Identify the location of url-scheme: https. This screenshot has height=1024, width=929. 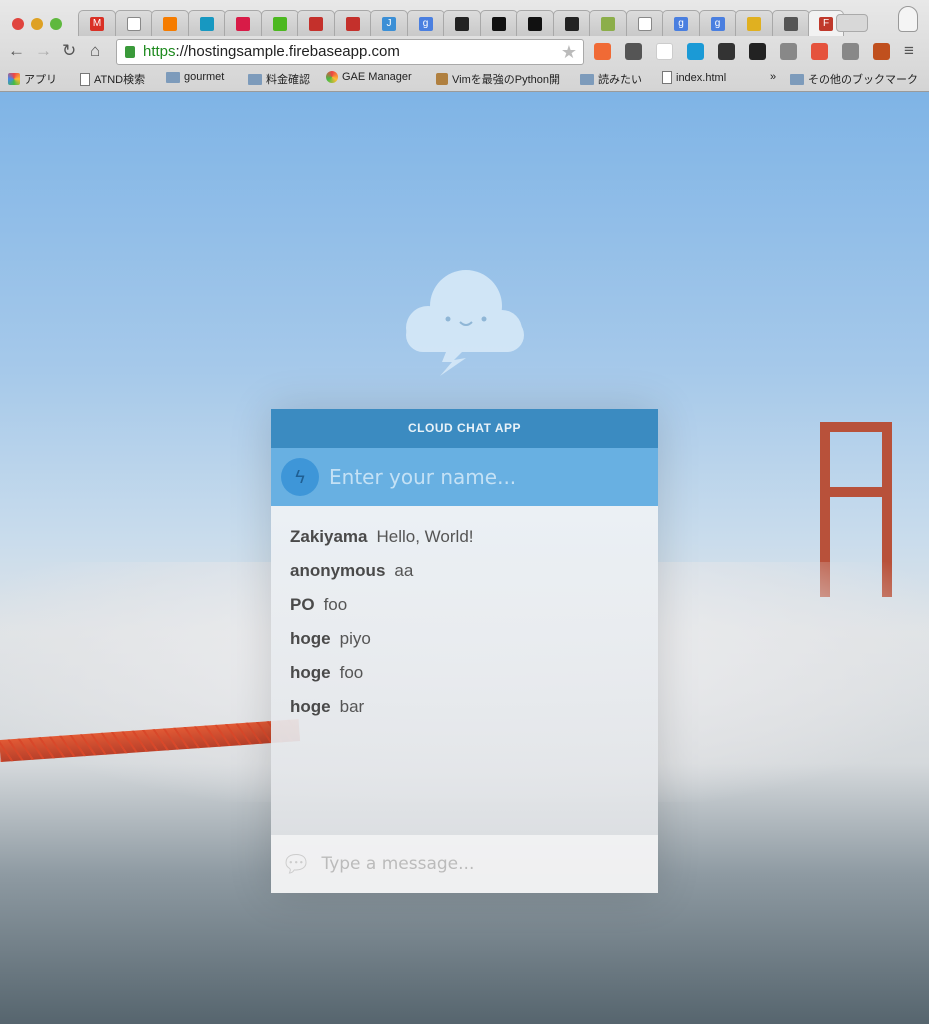
(159, 51).